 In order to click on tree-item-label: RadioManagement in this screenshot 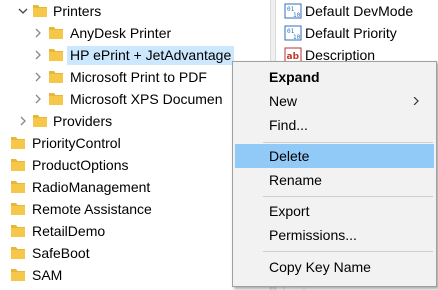, I will do `click(91, 187)`.